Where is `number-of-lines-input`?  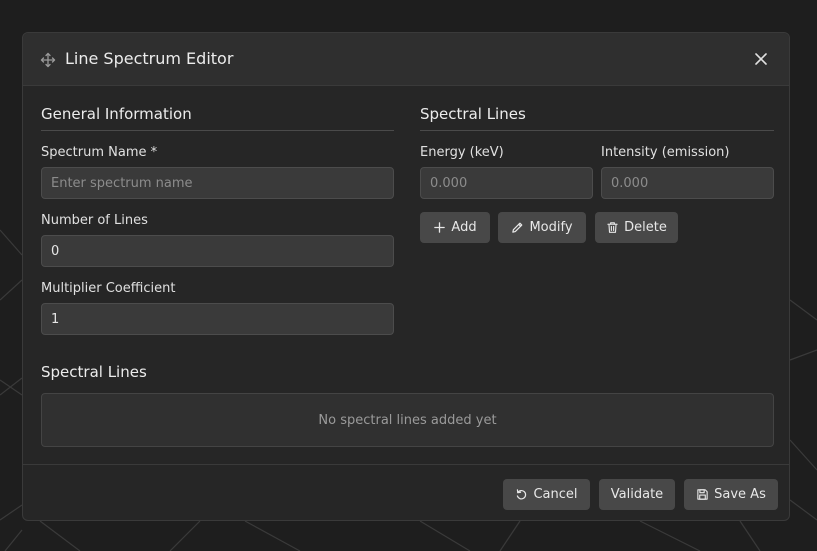 number-of-lines-input is located at coordinates (217, 251).